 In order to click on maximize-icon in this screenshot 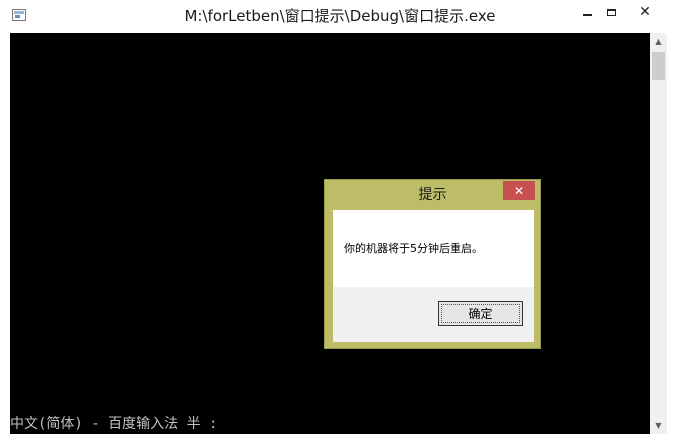, I will do `click(611, 12)`.